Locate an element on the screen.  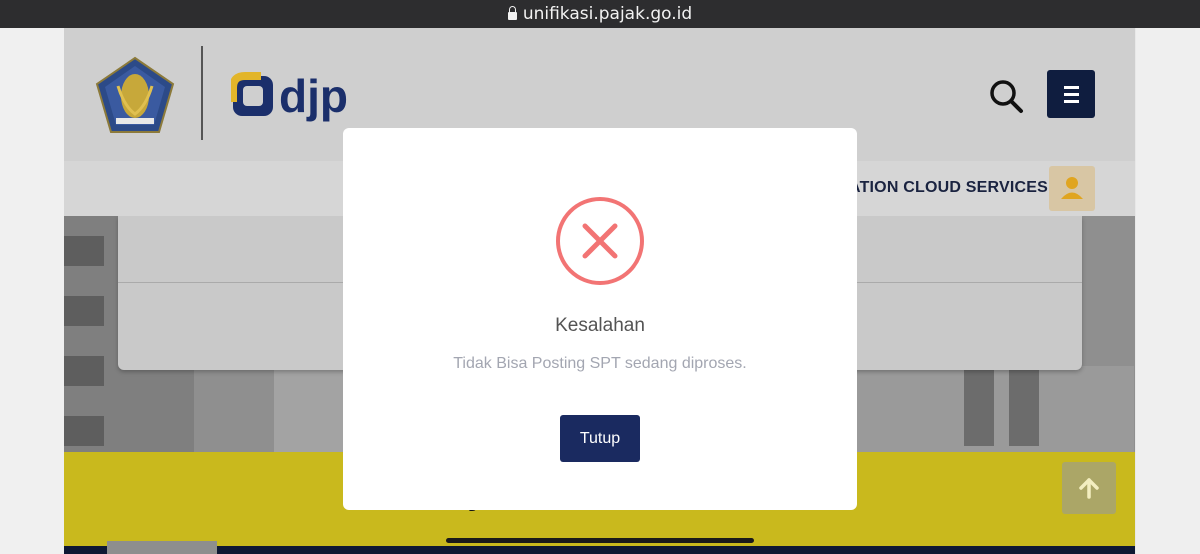
browser-url-bar: unifikasi.pajak.go.id is located at coordinates (600, 14).